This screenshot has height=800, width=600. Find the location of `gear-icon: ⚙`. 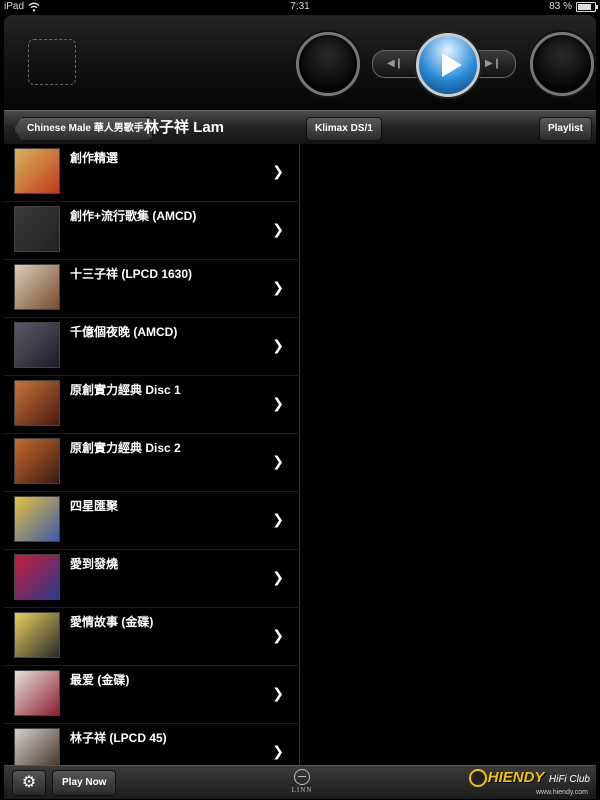

gear-icon: ⚙ is located at coordinates (29, 782).